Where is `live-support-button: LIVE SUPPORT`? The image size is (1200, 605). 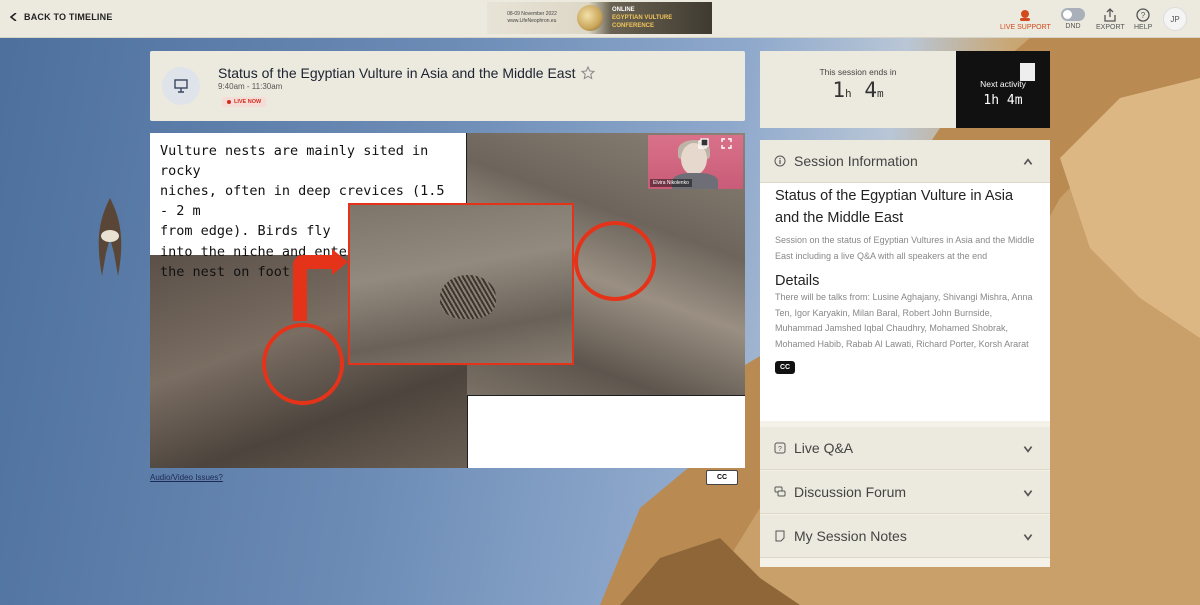 live-support-button: LIVE SUPPORT is located at coordinates (1025, 19).